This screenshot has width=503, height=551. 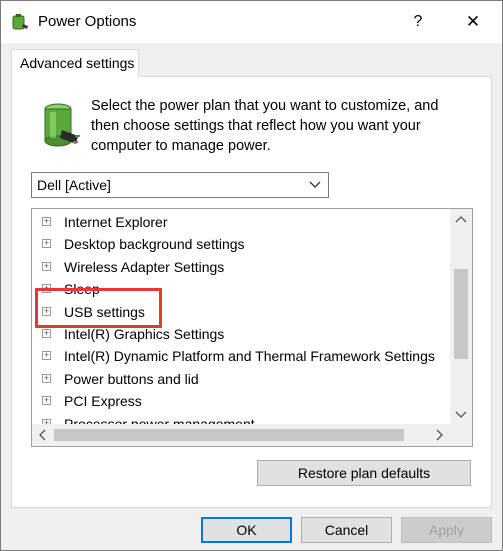 I want to click on tree-item-label: Power buttons and lid, so click(x=131, y=378).